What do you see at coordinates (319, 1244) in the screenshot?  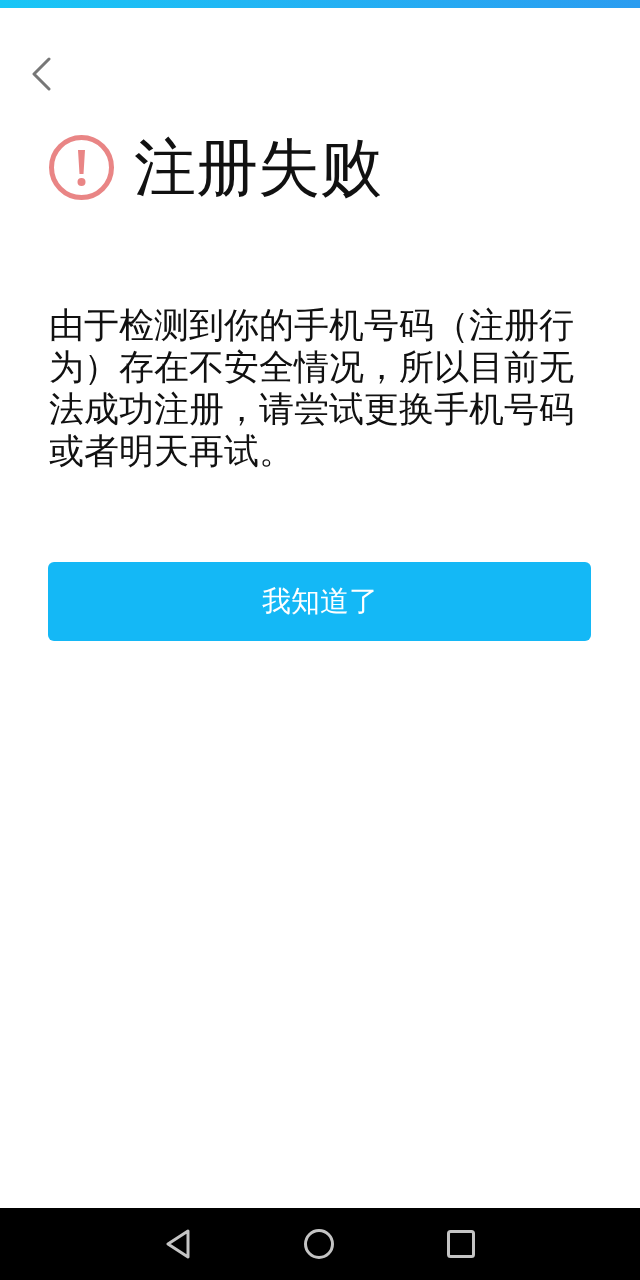 I see `home-icon` at bounding box center [319, 1244].